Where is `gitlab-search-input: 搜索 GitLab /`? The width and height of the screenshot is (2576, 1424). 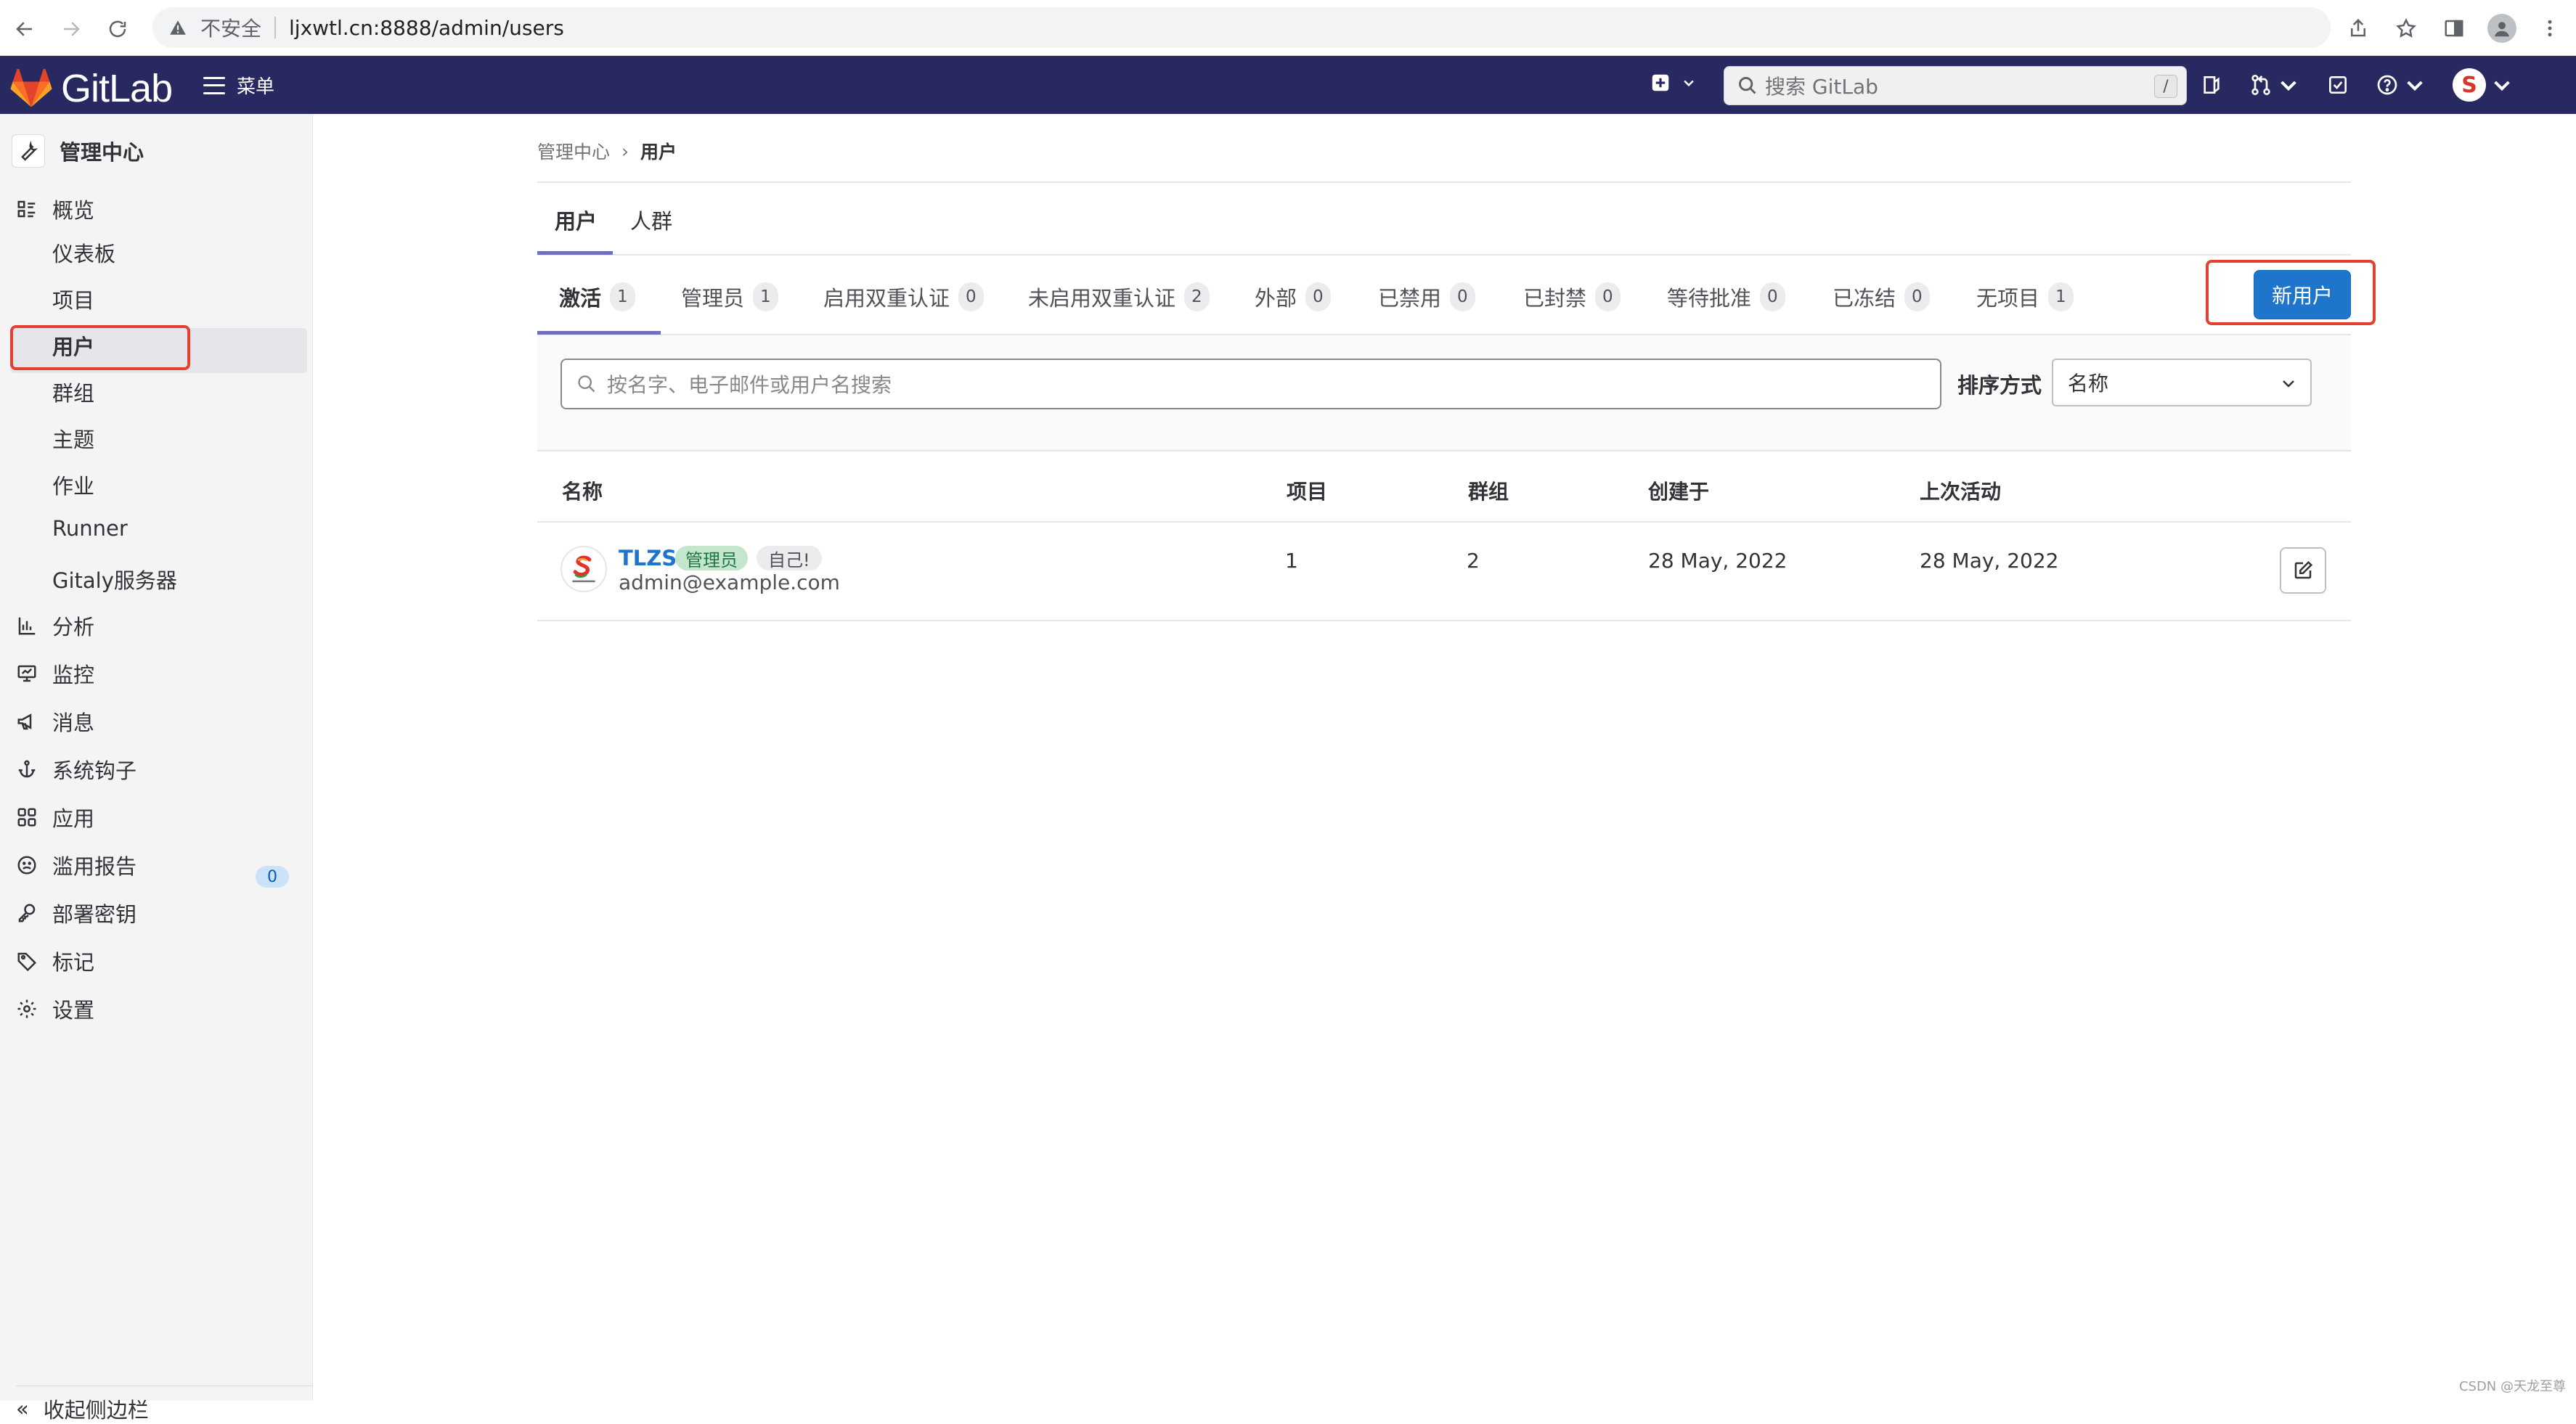 gitlab-search-input: 搜索 GitLab / is located at coordinates (1955, 86).